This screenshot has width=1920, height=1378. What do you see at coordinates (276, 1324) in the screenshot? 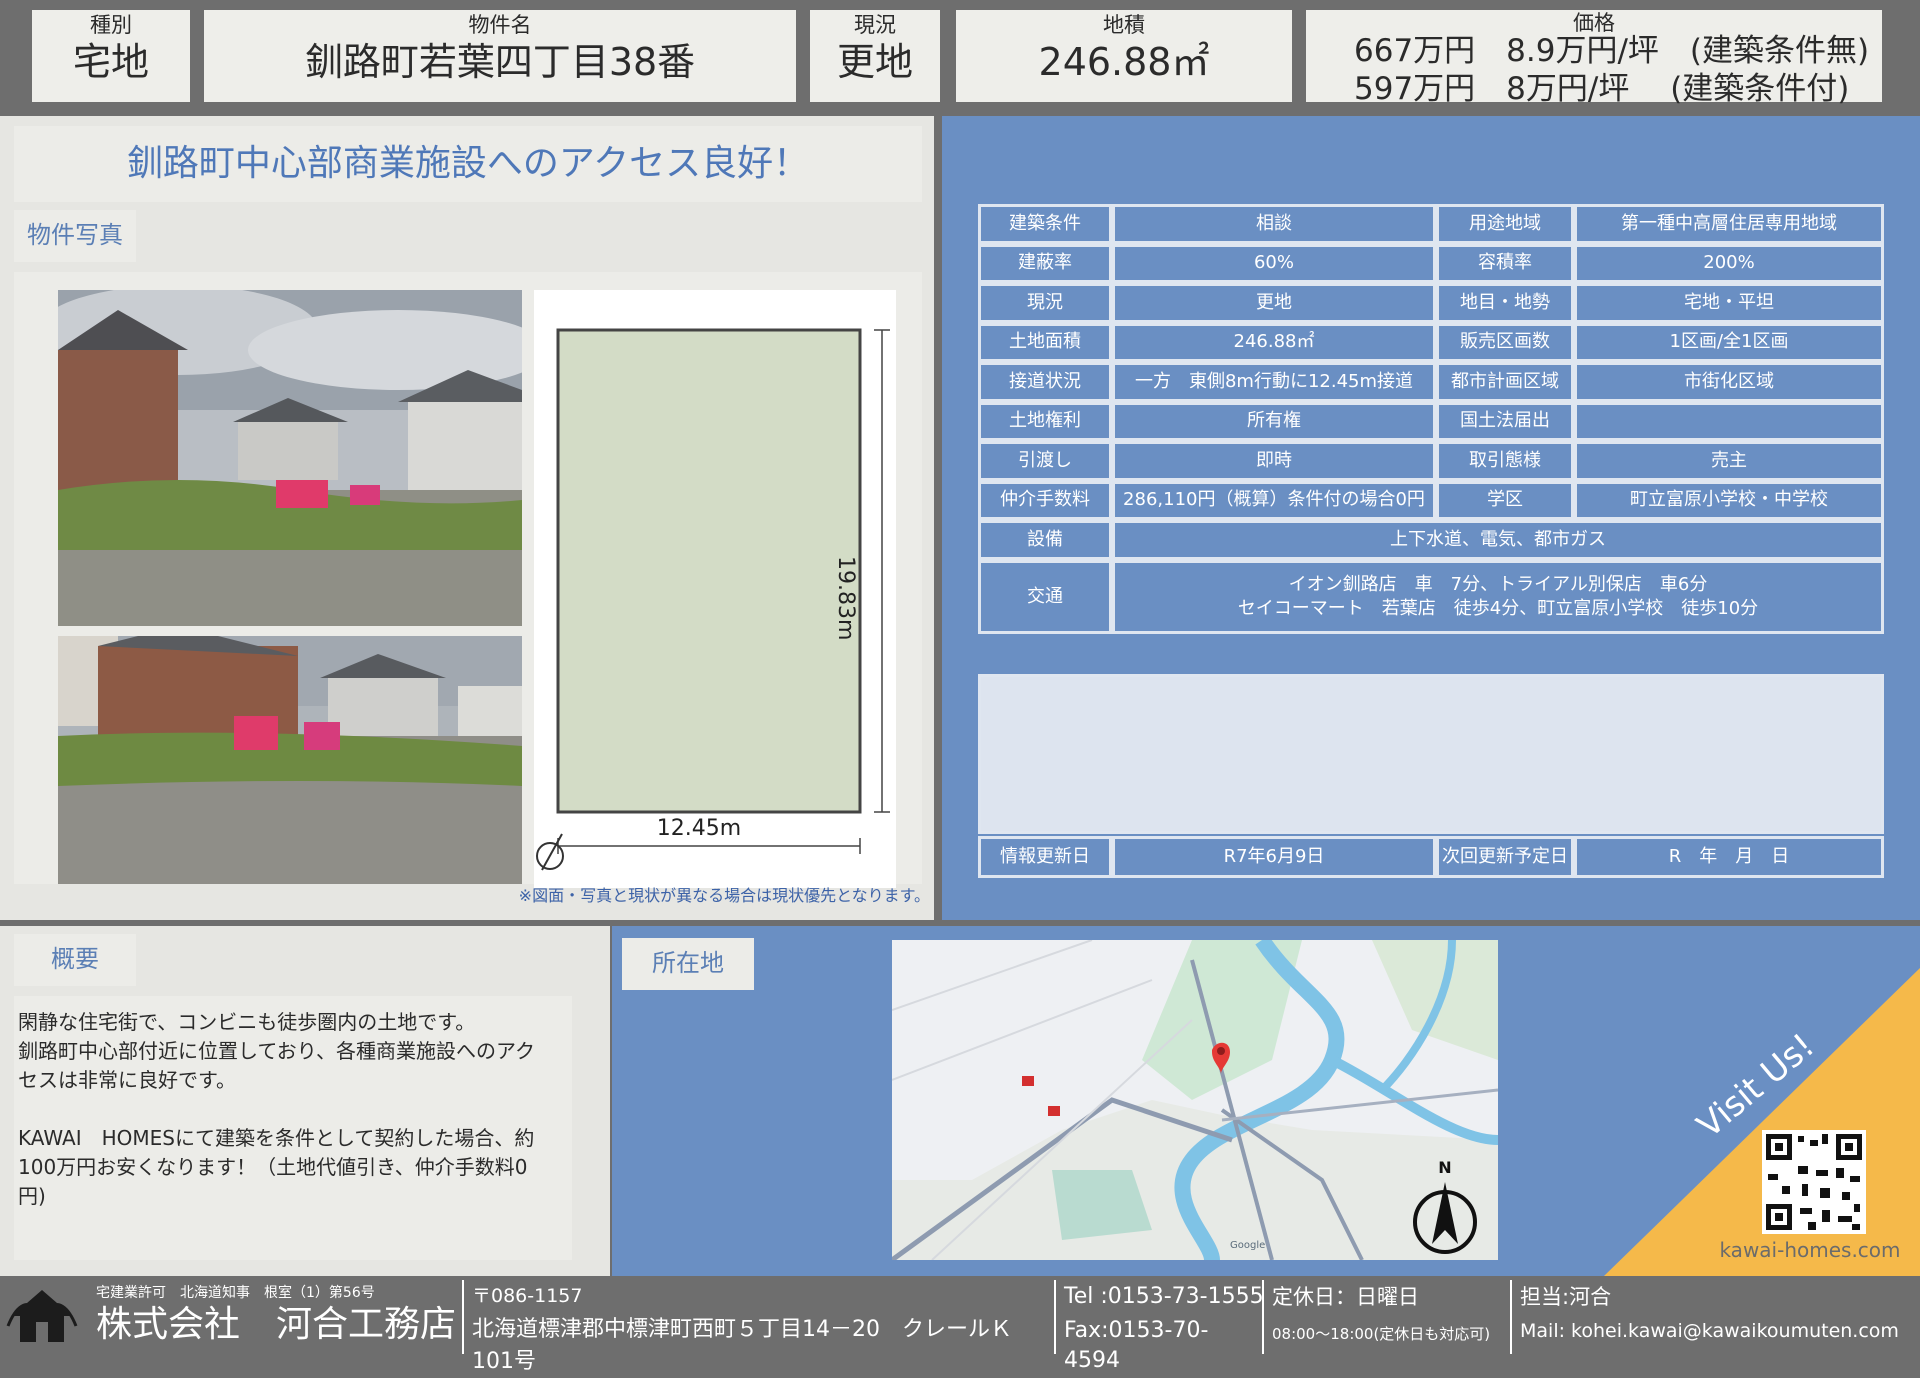
I see `company-name: 株式会社 河合工務店` at bounding box center [276, 1324].